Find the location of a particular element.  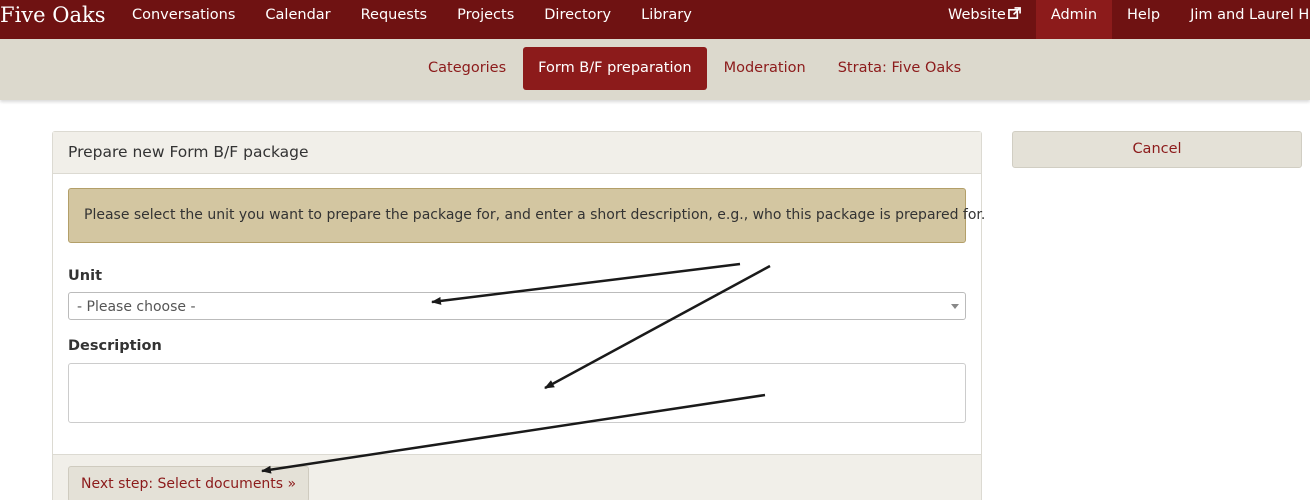

unit-select-value: - Please choose - is located at coordinates (136, 307).